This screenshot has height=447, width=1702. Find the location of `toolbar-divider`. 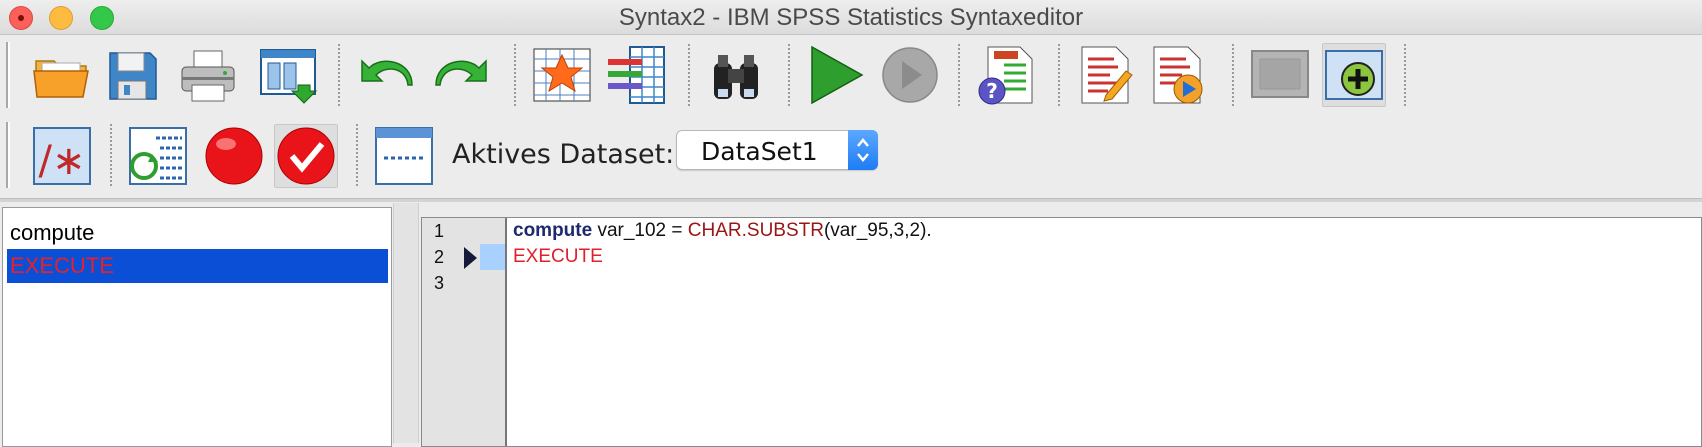

toolbar-divider is located at coordinates (851, 200).